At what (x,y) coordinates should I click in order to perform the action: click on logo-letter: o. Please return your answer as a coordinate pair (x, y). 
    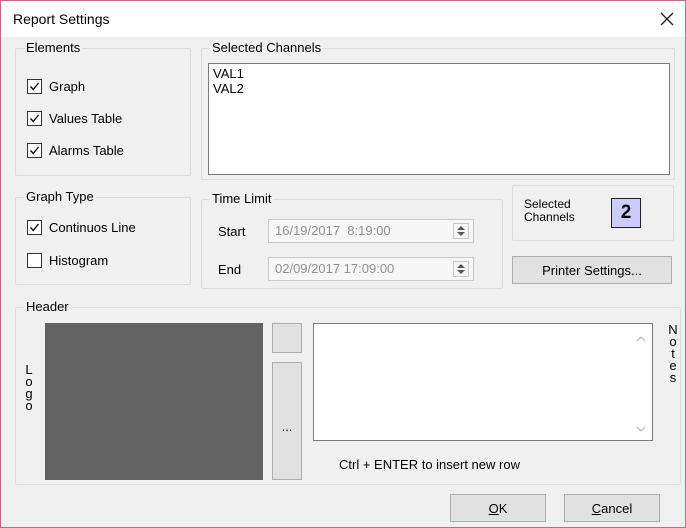
    Looking at the image, I should click on (29, 405).